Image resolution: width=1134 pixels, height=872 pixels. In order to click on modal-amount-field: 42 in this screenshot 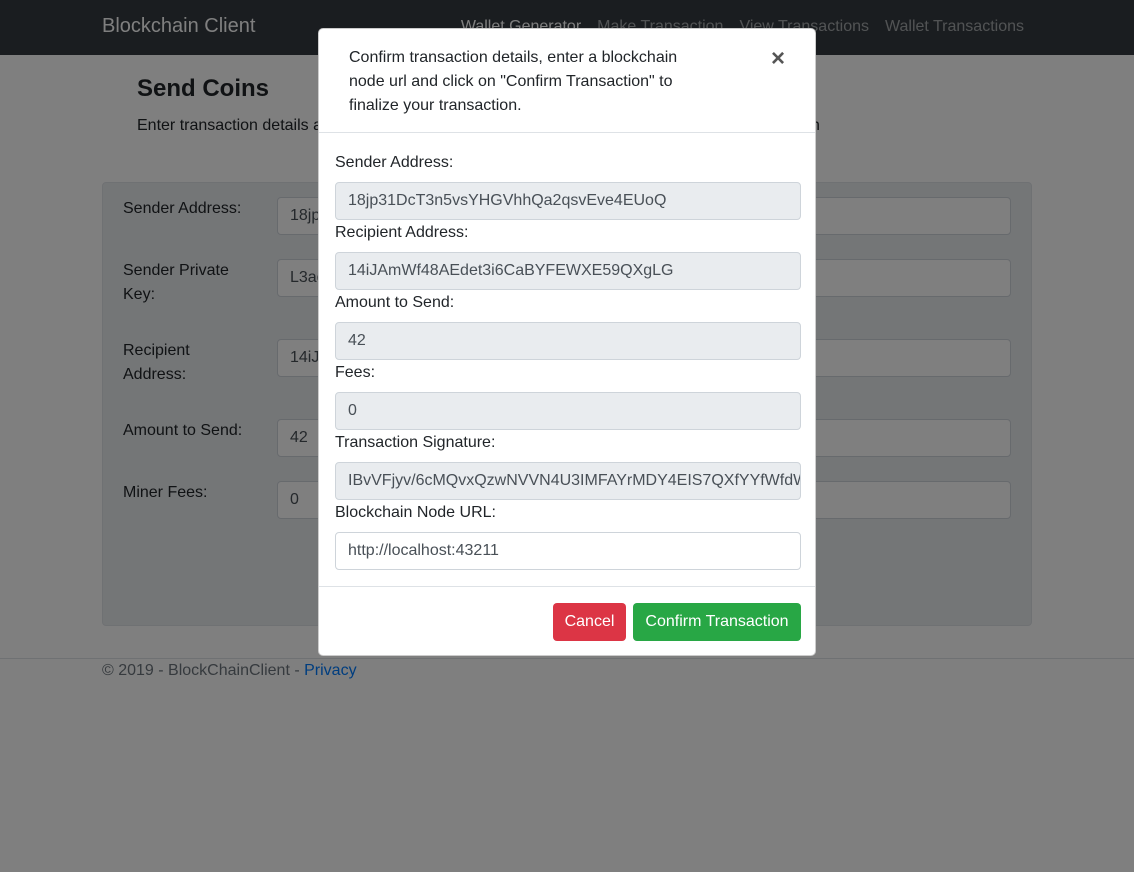, I will do `click(568, 341)`.